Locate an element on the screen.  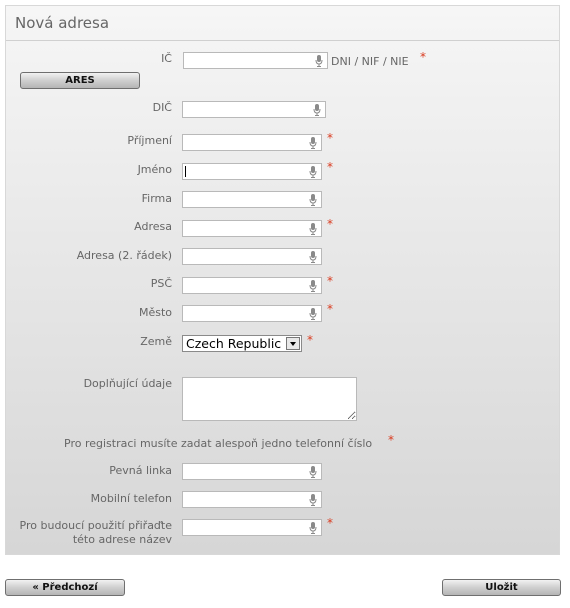
nazev-label-line2: této adrese název is located at coordinates (122, 539).